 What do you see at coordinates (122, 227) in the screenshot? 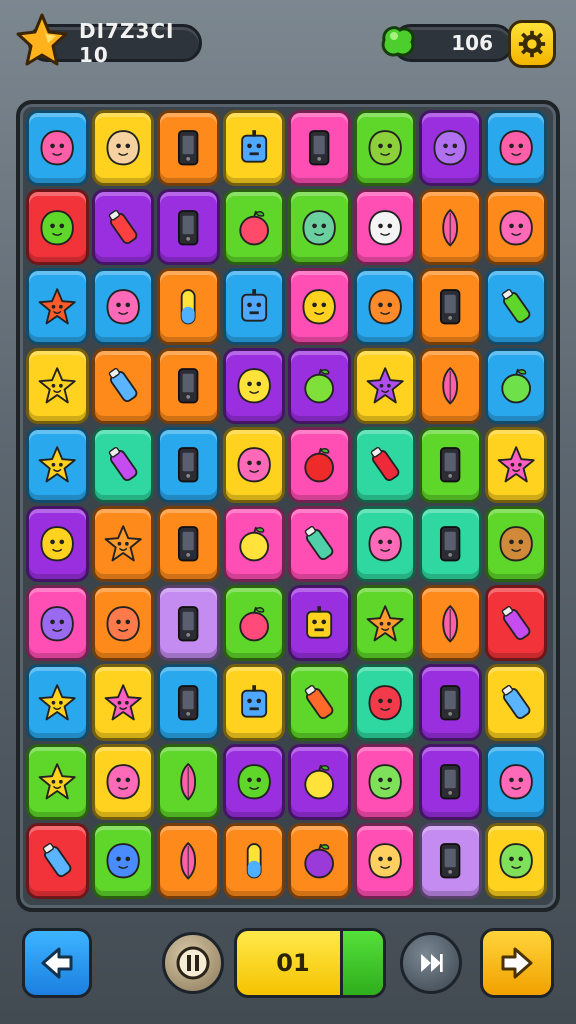
I see `tile-red-capsule` at bounding box center [122, 227].